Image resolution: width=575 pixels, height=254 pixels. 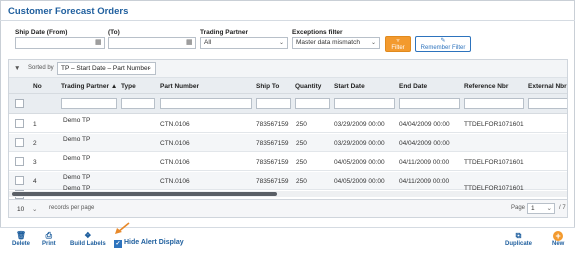 What do you see at coordinates (128, 86) in the screenshot?
I see `column-header-type: Type` at bounding box center [128, 86].